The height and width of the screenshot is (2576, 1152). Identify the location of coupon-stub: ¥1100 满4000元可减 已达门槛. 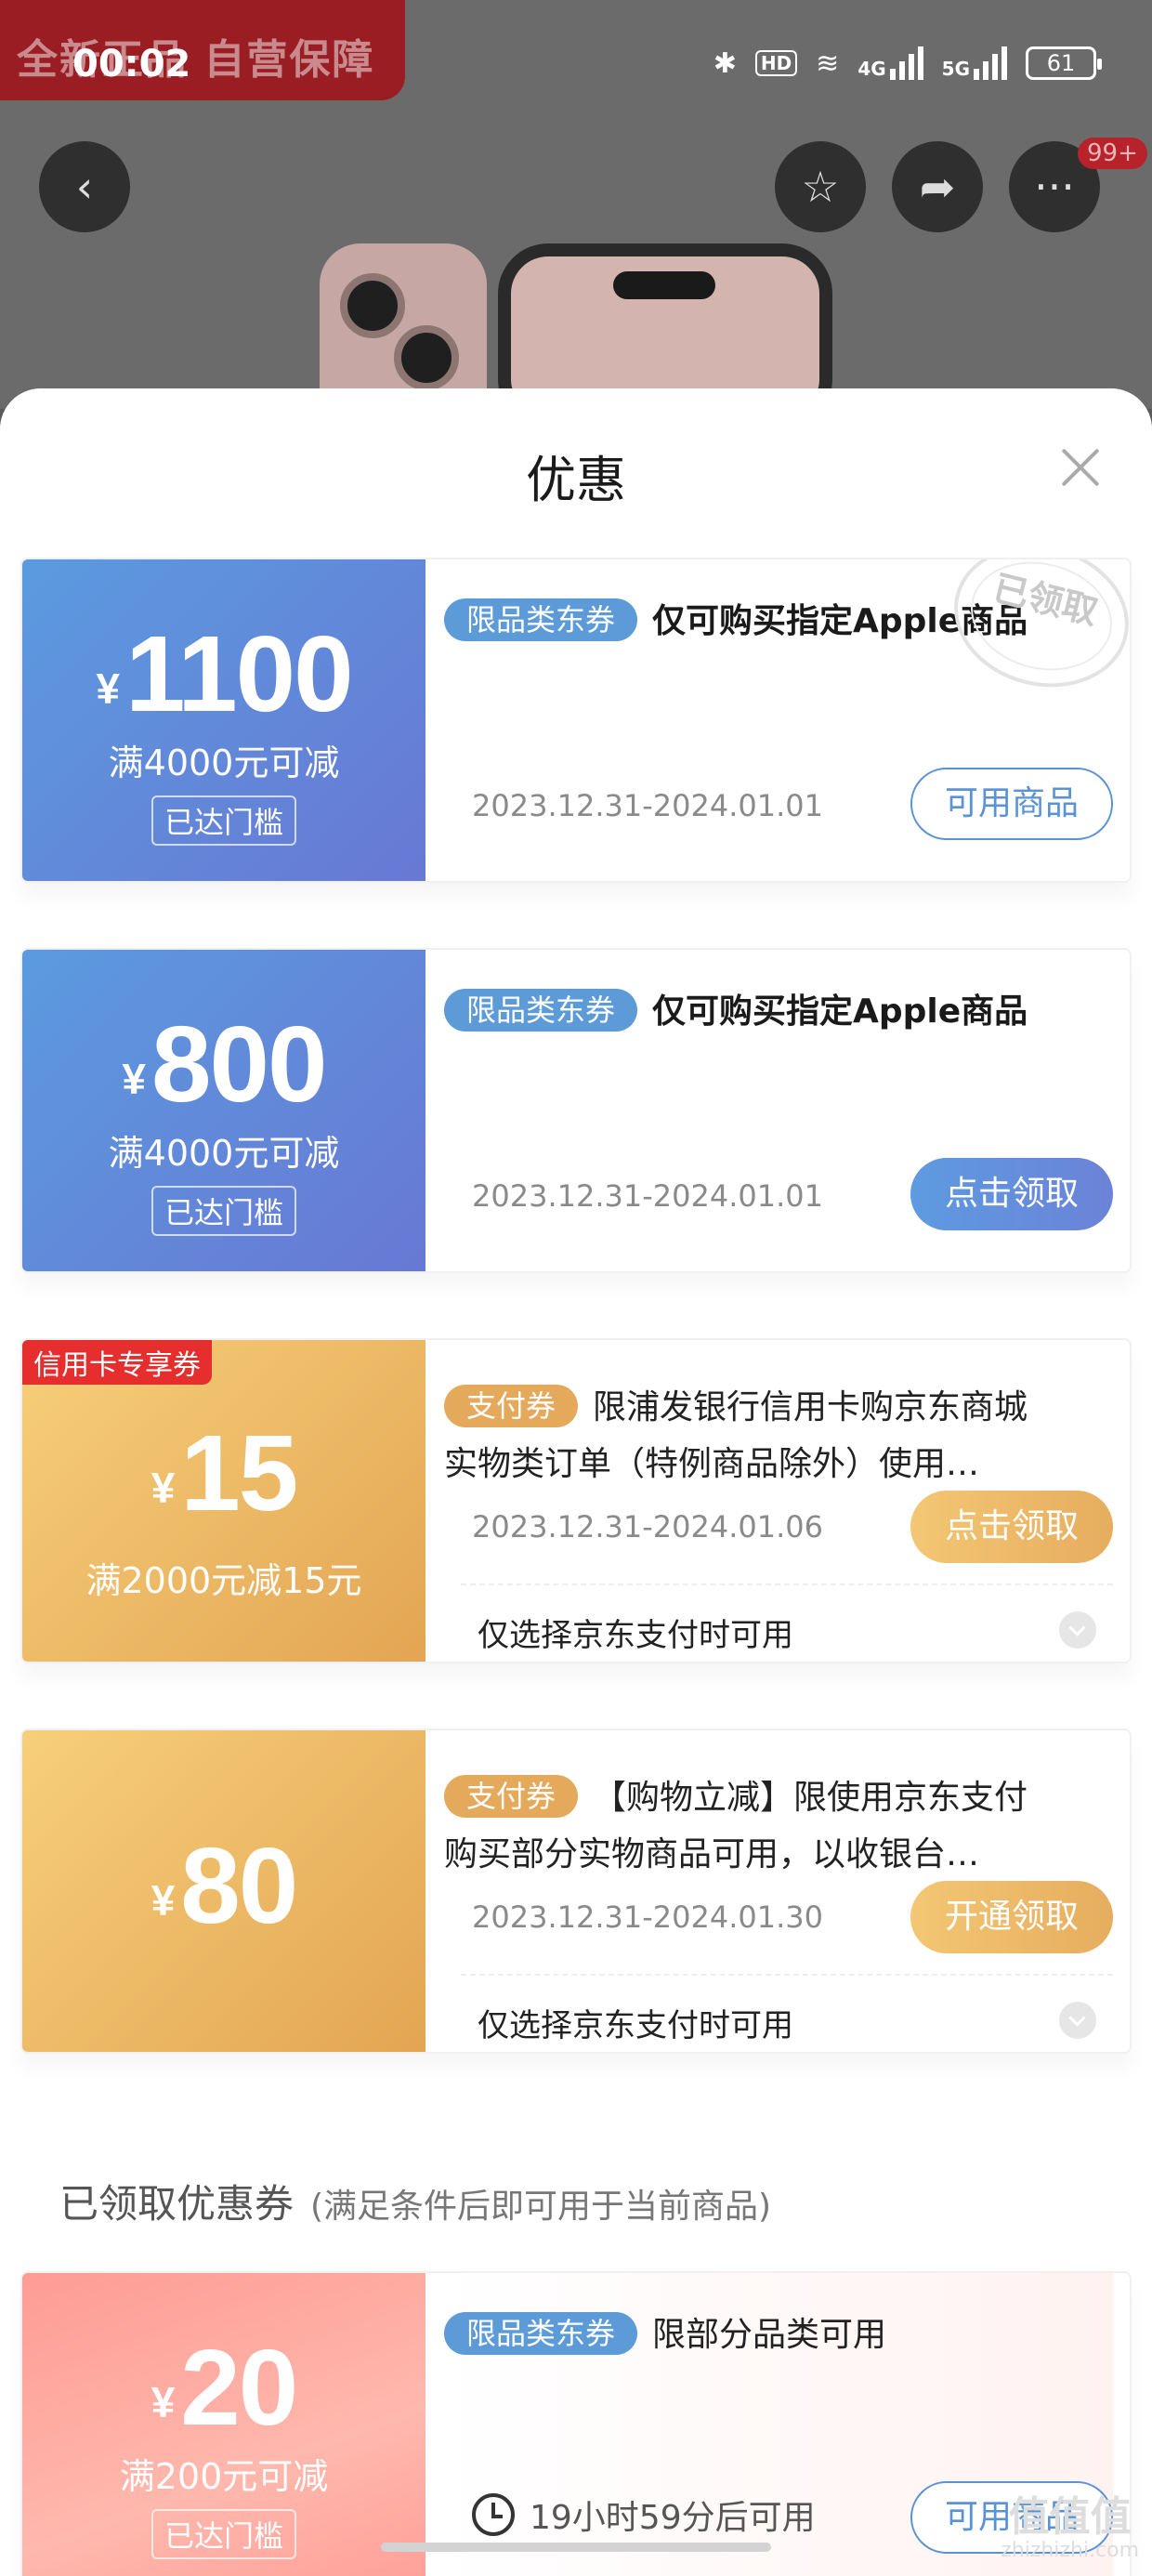
(223, 720).